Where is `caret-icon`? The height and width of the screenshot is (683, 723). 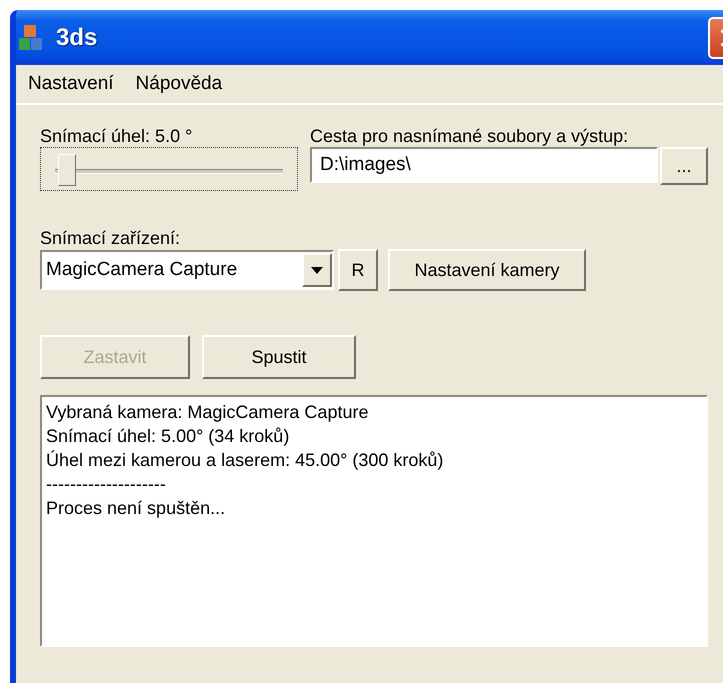 caret-icon is located at coordinates (317, 270).